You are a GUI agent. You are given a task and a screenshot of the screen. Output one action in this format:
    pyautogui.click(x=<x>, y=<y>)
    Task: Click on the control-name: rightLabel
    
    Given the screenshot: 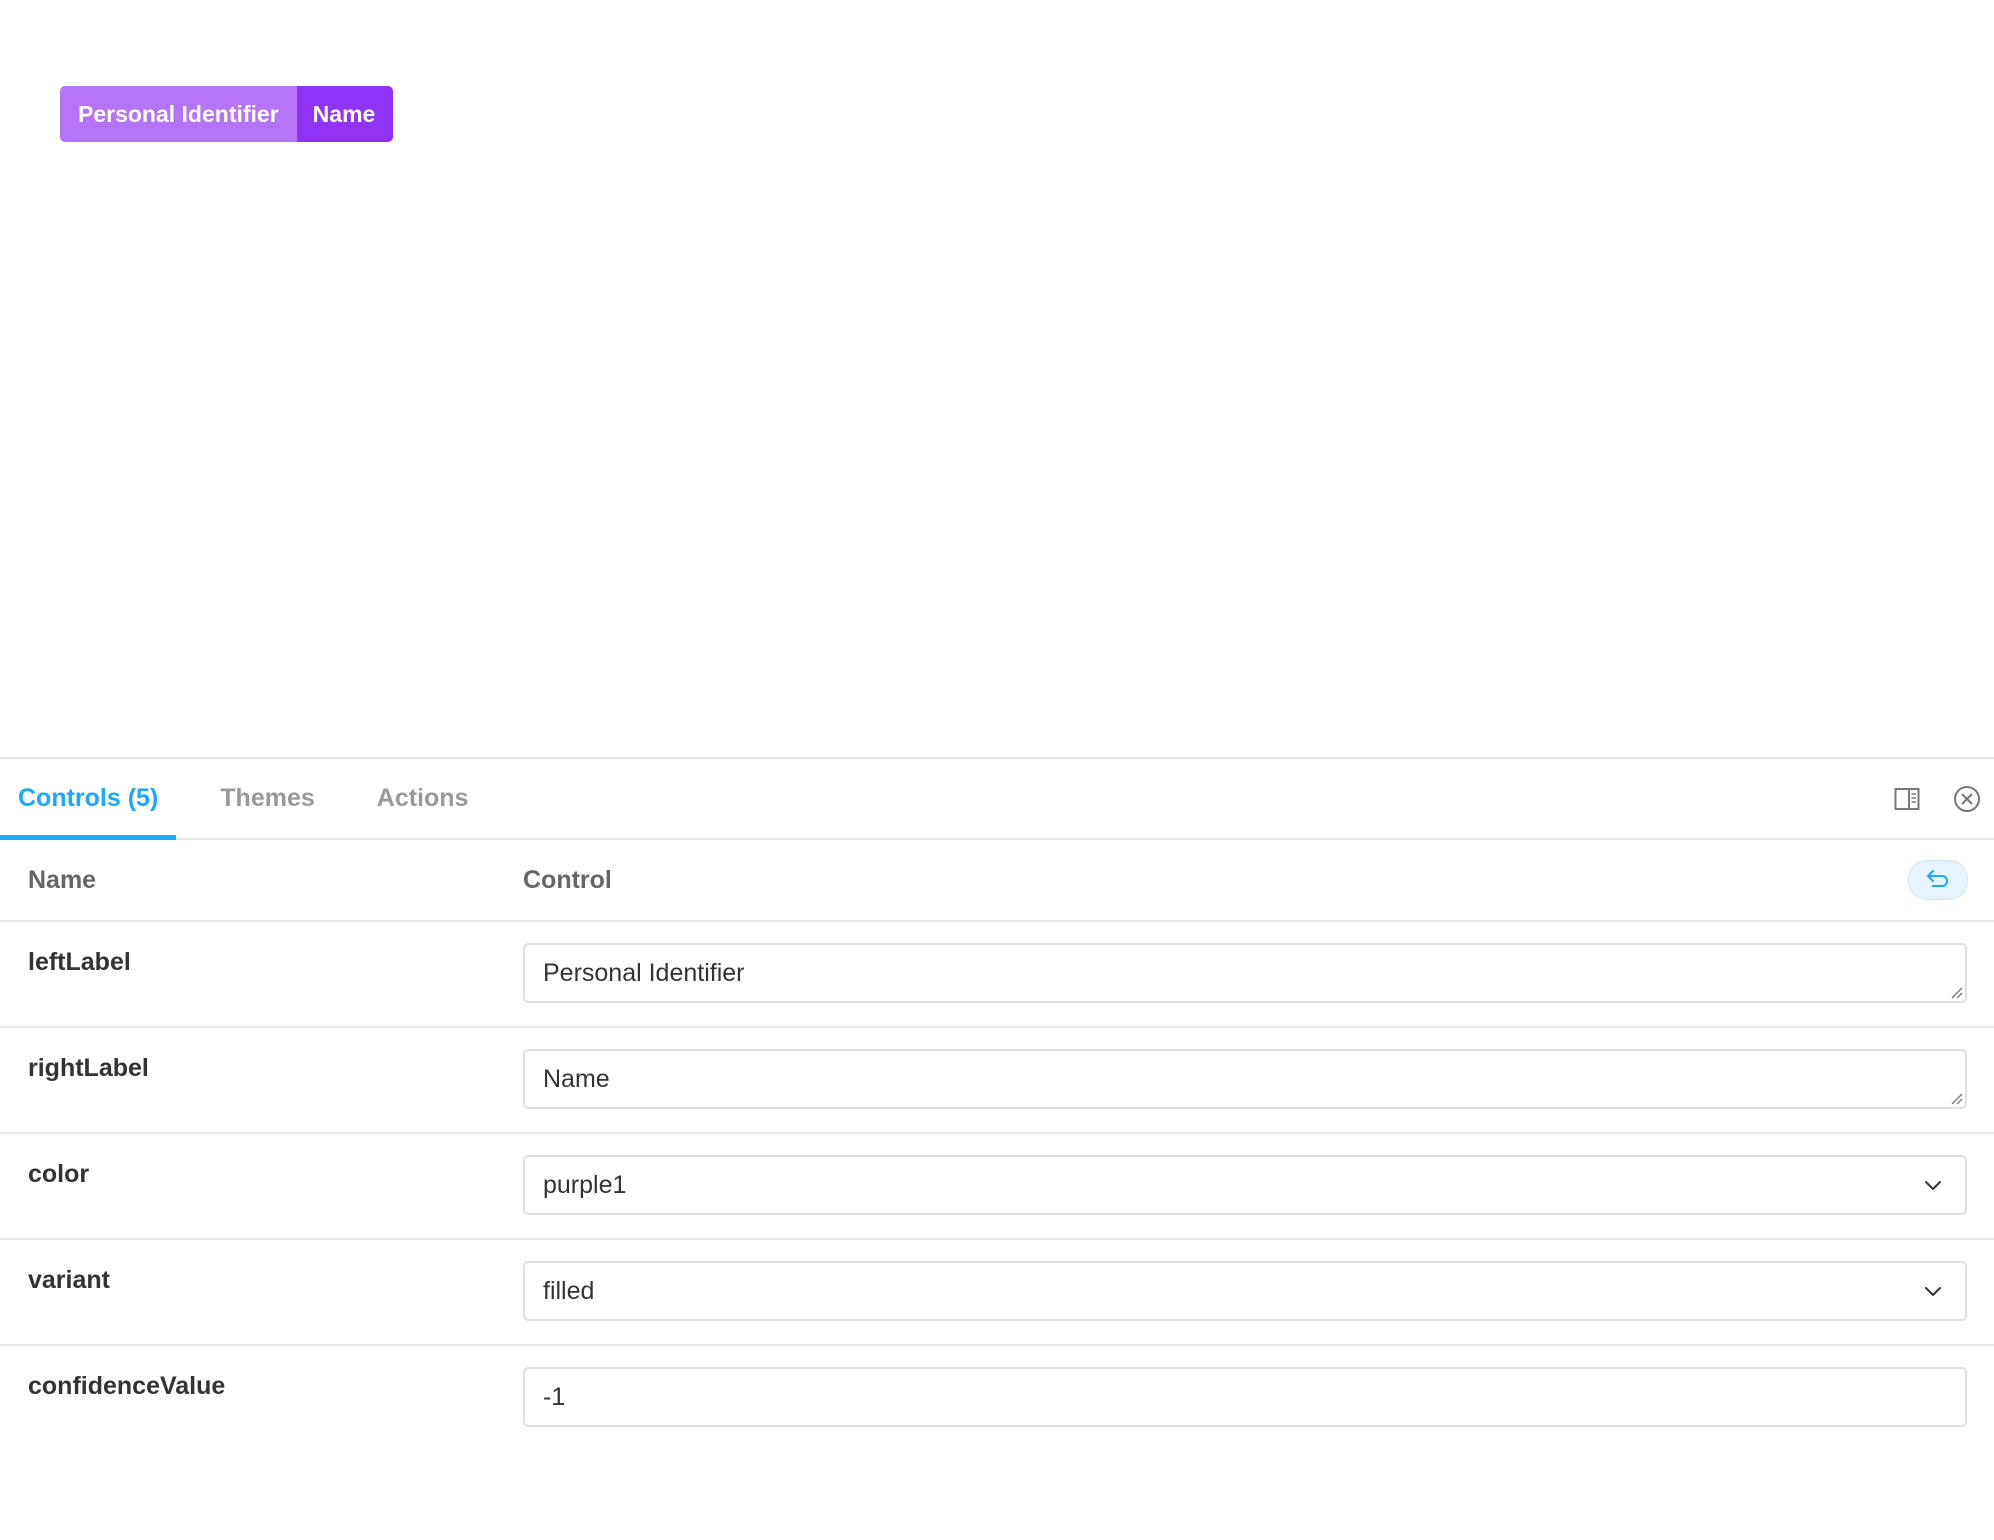 What is the action you would take?
    pyautogui.click(x=88, y=1068)
    